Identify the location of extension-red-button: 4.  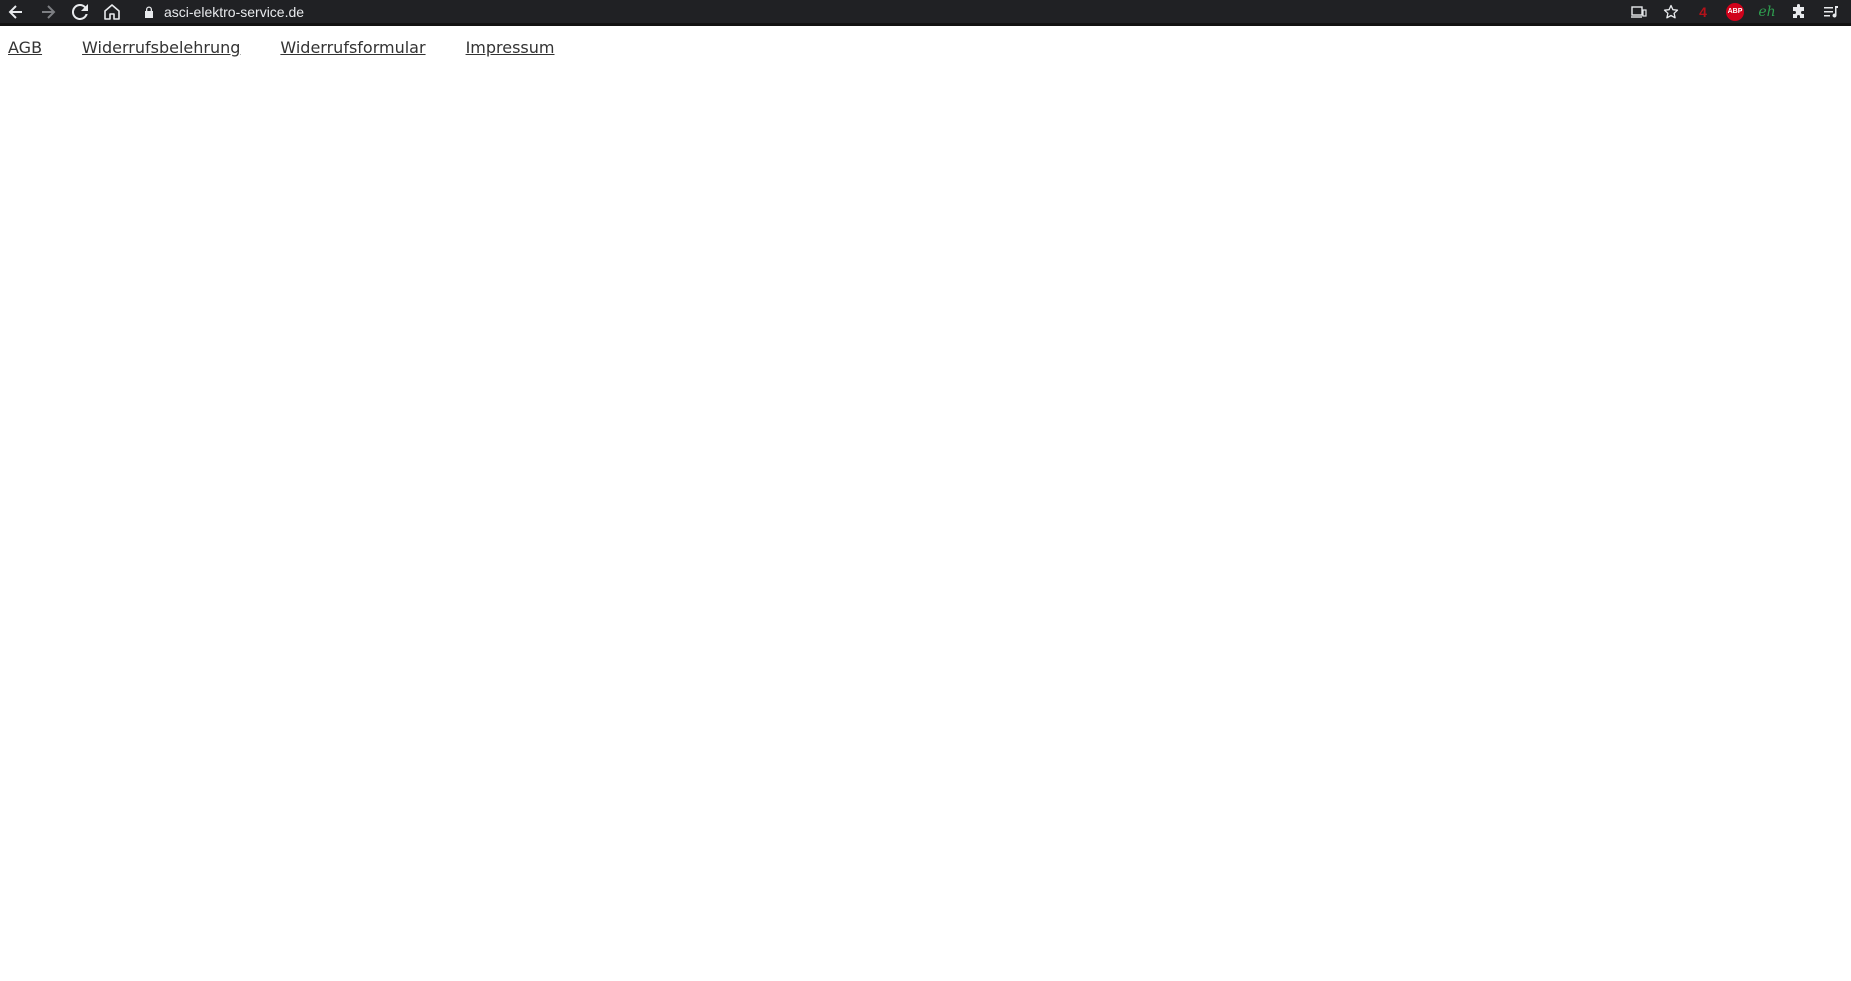
(1703, 12).